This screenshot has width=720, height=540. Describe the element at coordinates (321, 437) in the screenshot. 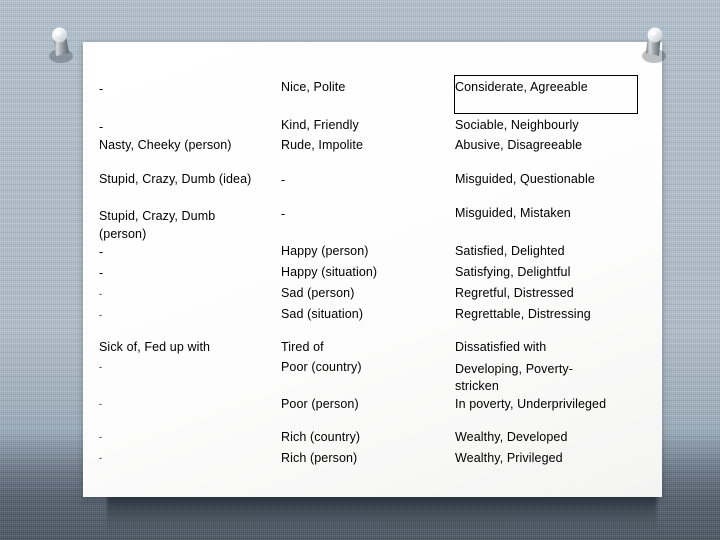

I see `row-rich-country-col-b: Rich (country)` at that location.